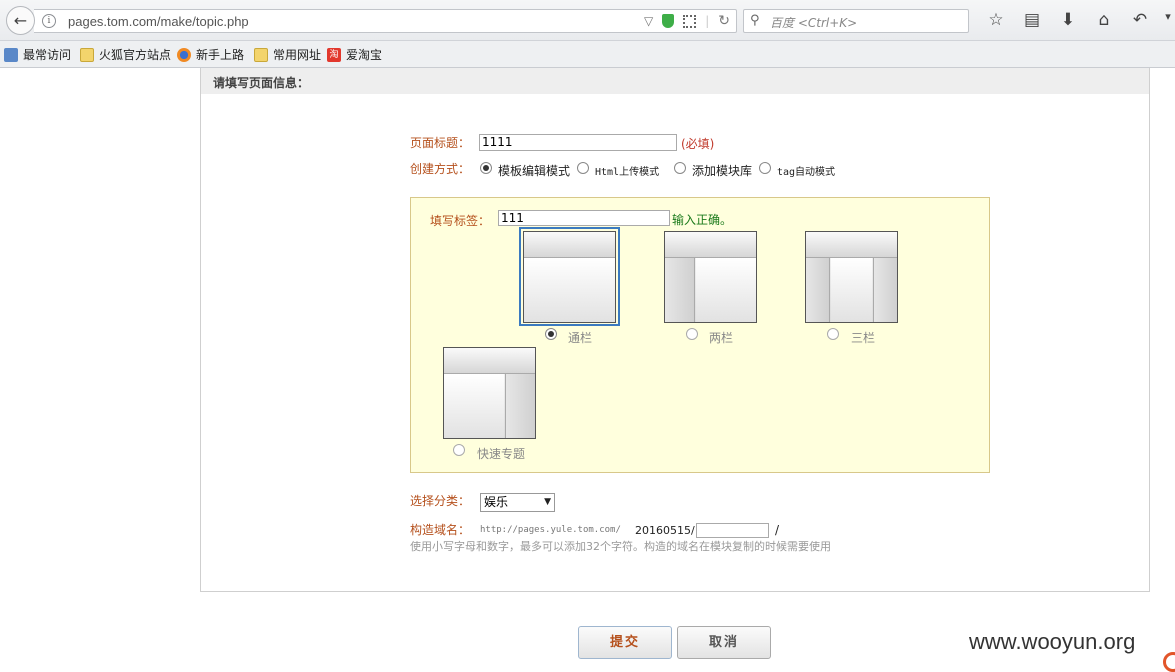 The width and height of the screenshot is (1175, 672). What do you see at coordinates (777, 530) in the screenshot?
I see `domain-suffix: /` at bounding box center [777, 530].